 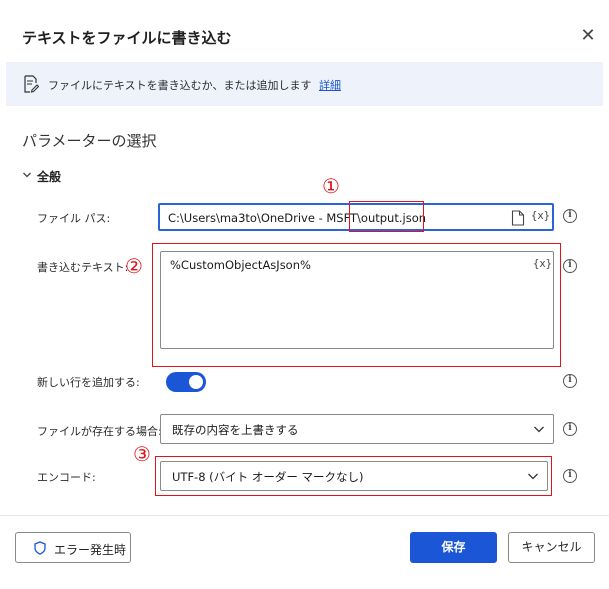 What do you see at coordinates (196, 382) in the screenshot?
I see `toggle-knob` at bounding box center [196, 382].